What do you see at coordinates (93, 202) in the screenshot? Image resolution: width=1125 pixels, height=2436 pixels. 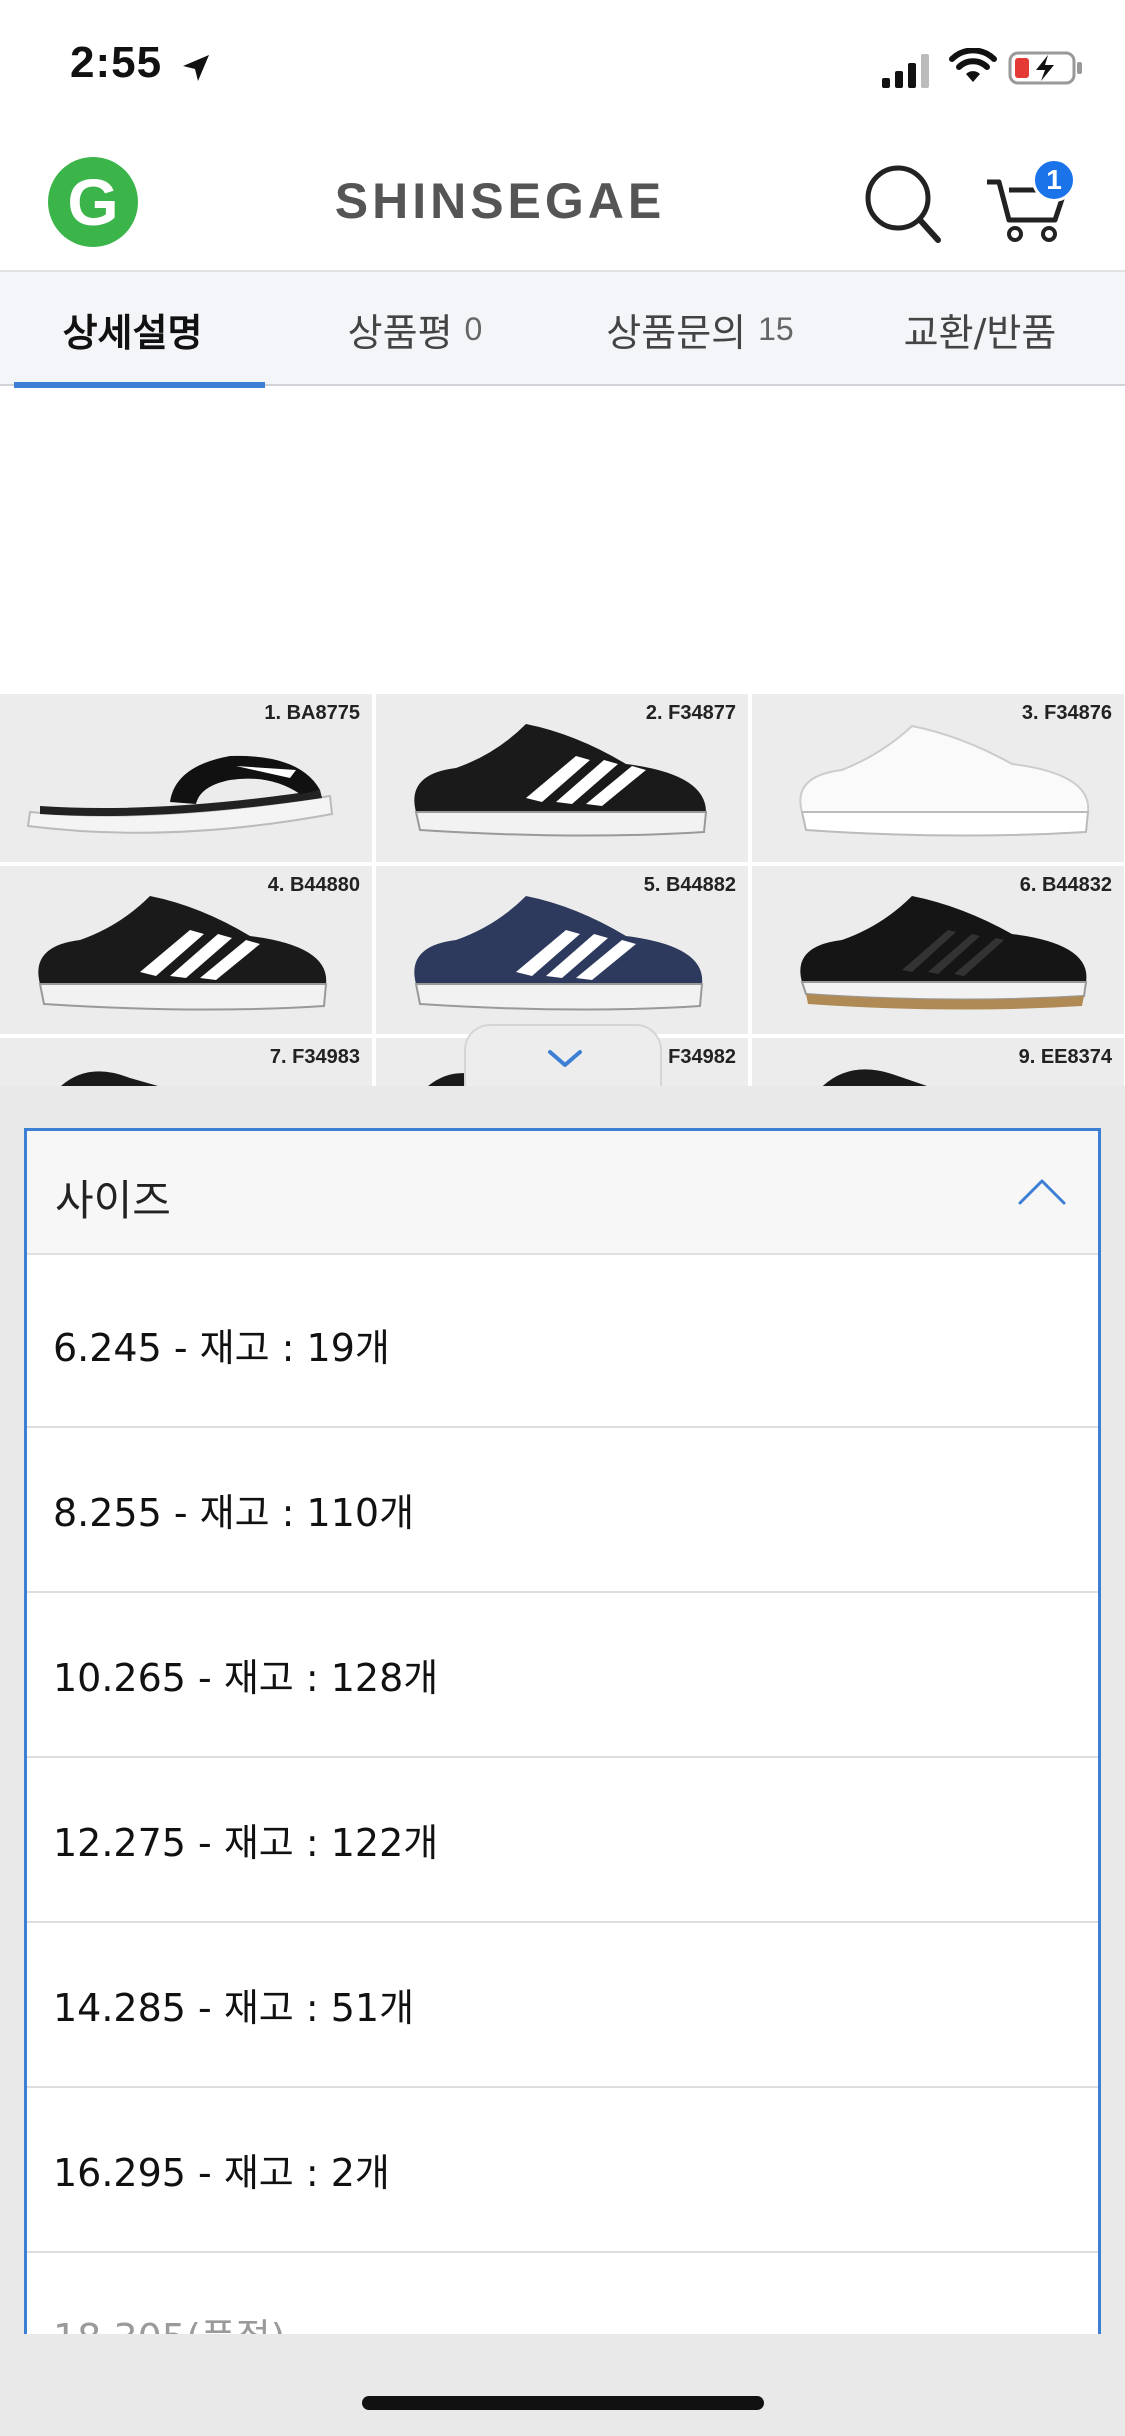 I see `g-logo: G` at bounding box center [93, 202].